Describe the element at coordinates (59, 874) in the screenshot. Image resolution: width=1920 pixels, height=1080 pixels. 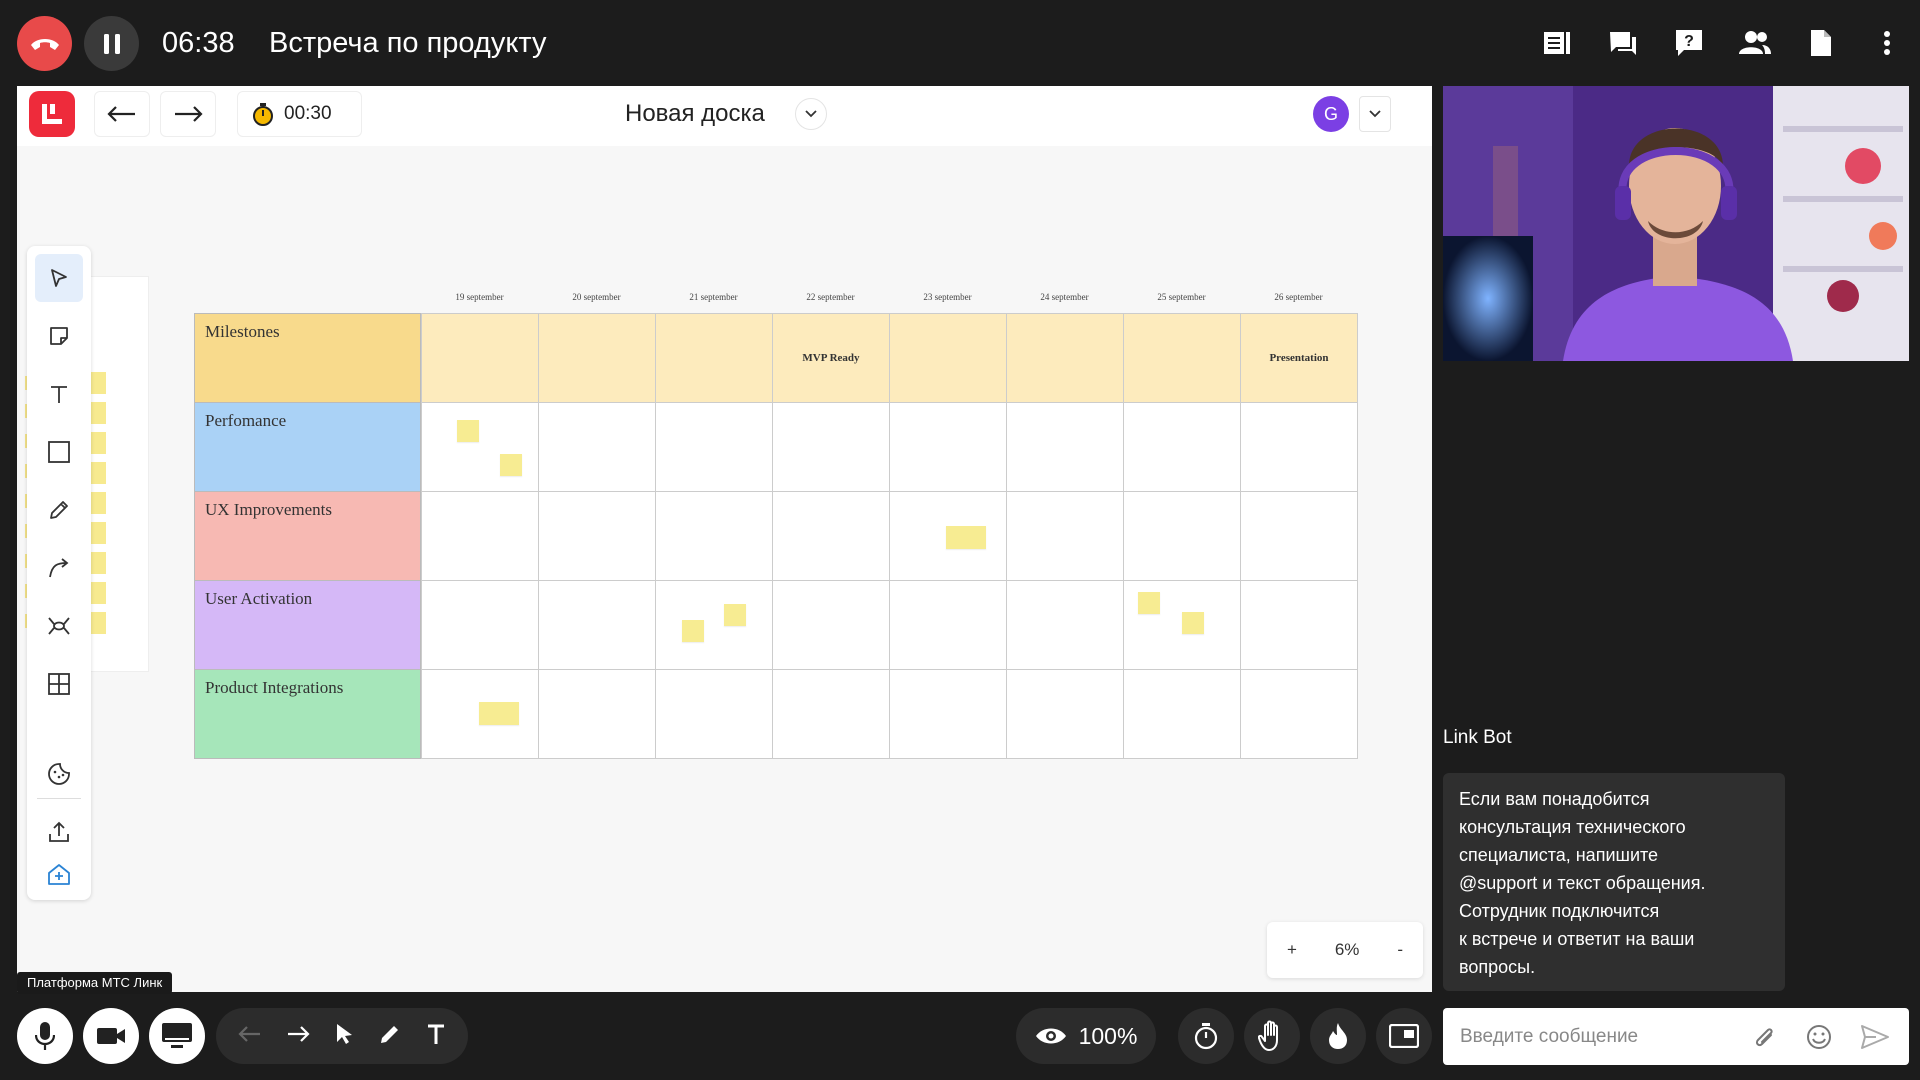
I see `add-app-tool` at that location.